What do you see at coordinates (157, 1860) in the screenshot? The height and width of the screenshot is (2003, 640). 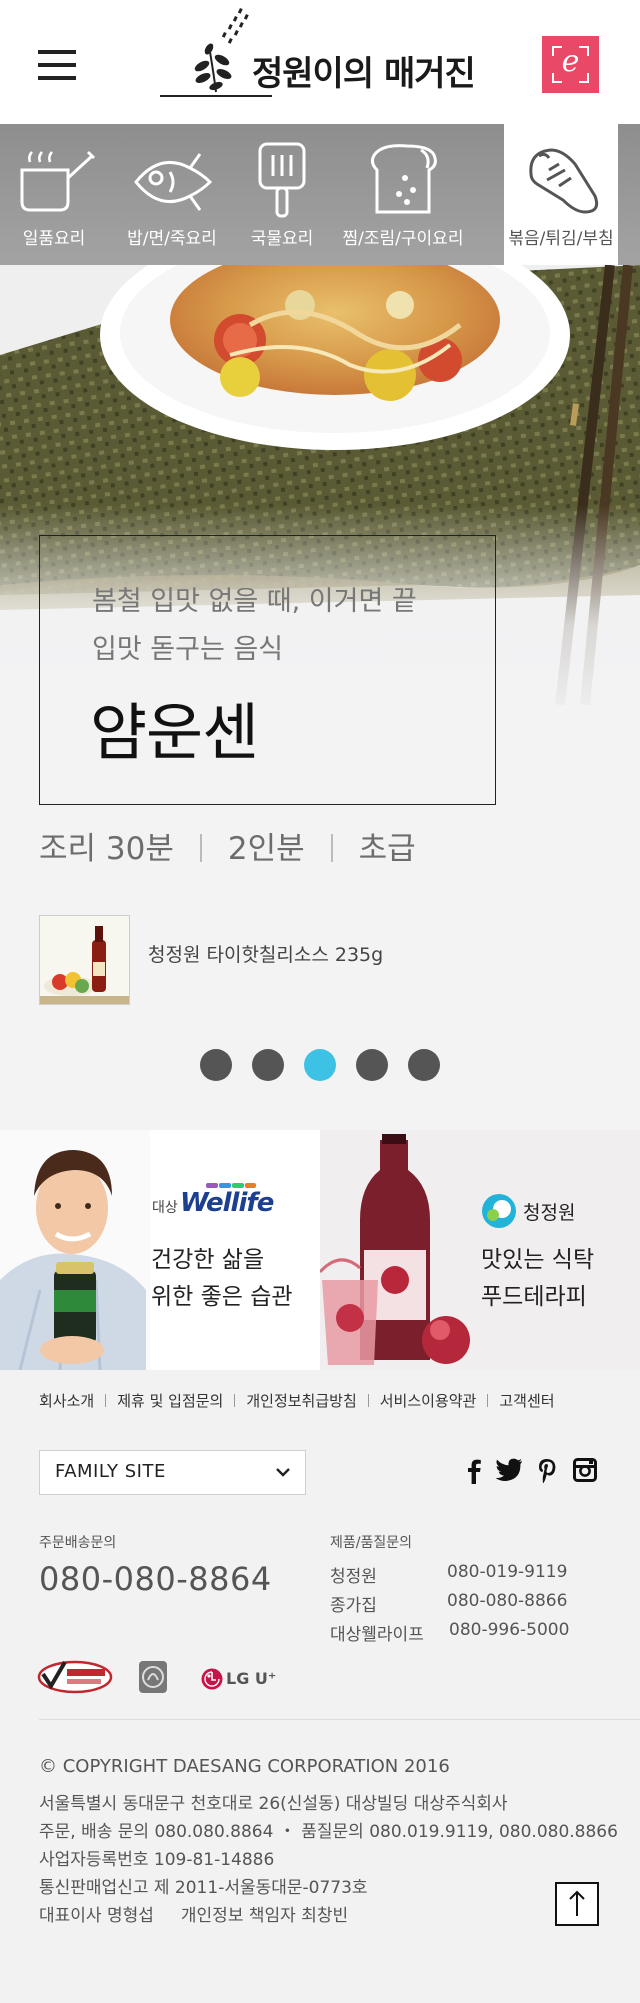 I see `info-line-business-number: 사업자등록번호 109-81-14886` at bounding box center [157, 1860].